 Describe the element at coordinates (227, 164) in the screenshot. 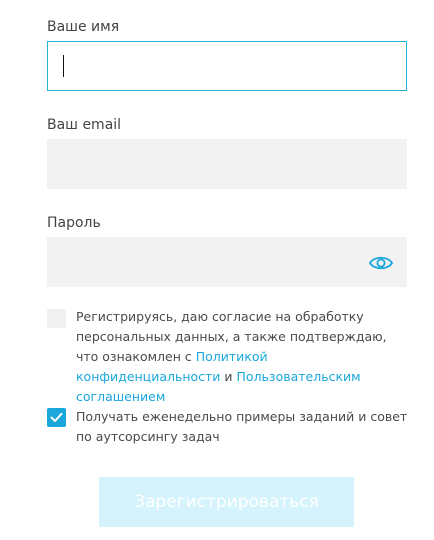

I see `email-input` at that location.